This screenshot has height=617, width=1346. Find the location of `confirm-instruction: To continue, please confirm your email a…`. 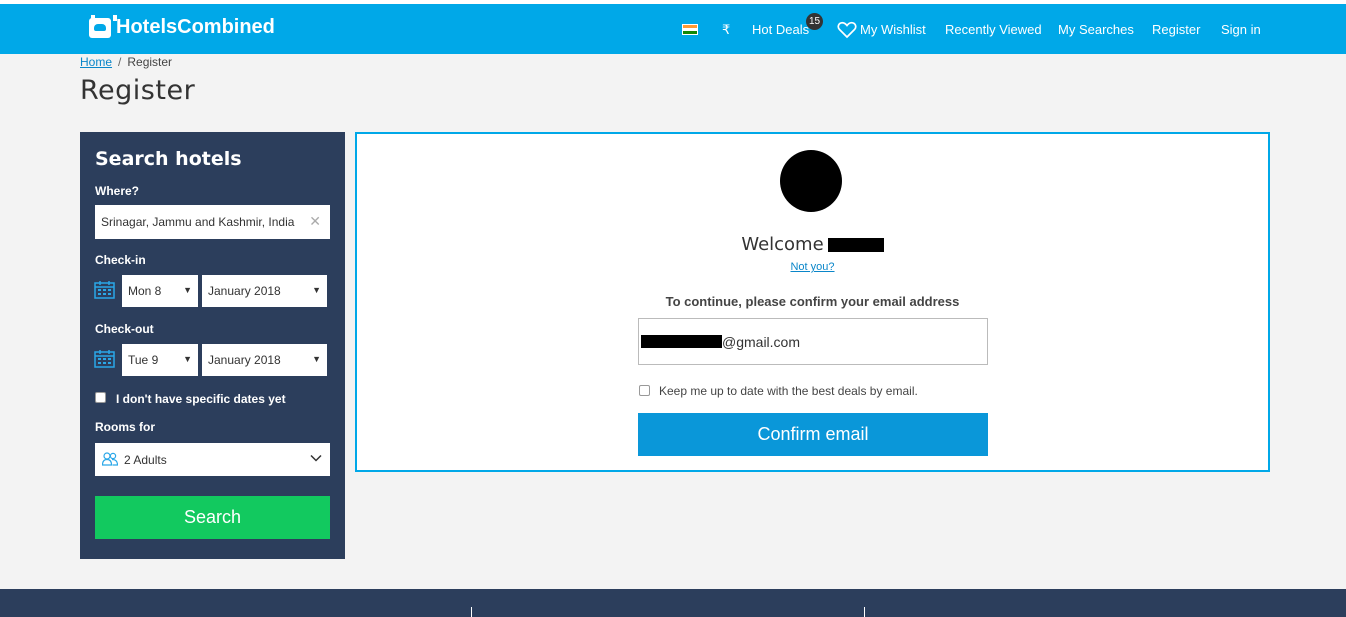

confirm-instruction: To continue, please confirm your email a… is located at coordinates (812, 301).